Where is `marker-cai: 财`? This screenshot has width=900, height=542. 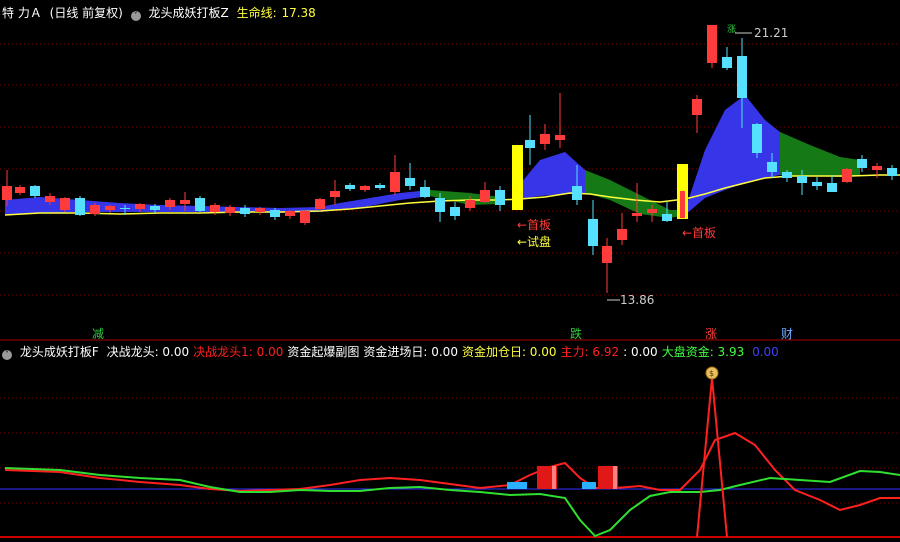
marker-cai: 财 is located at coordinates (787, 334).